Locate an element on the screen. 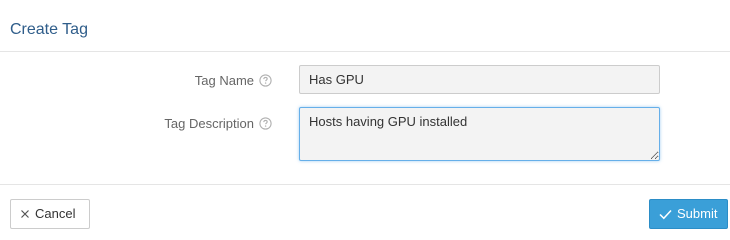  tag-name-label: Tag Name is located at coordinates (224, 80).